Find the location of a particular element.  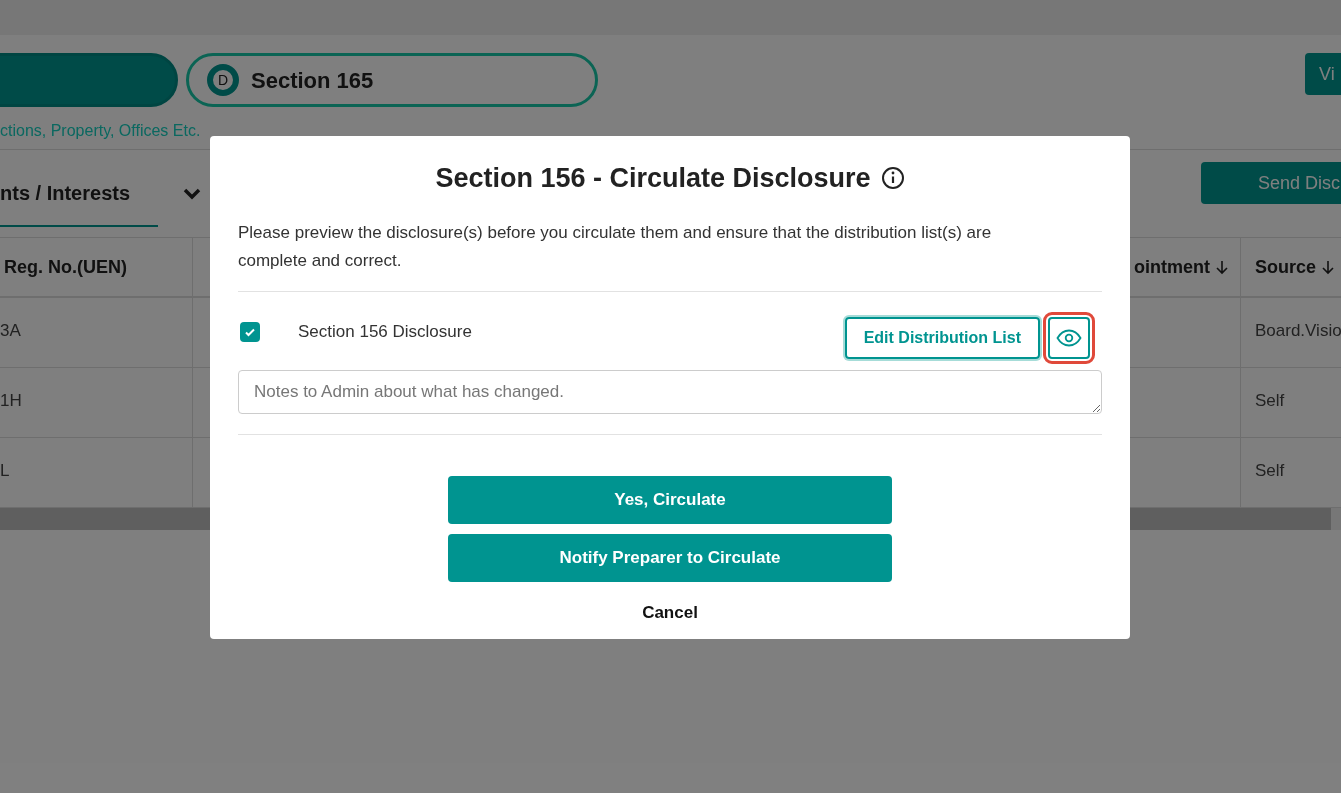

info-icon is located at coordinates (892, 178).